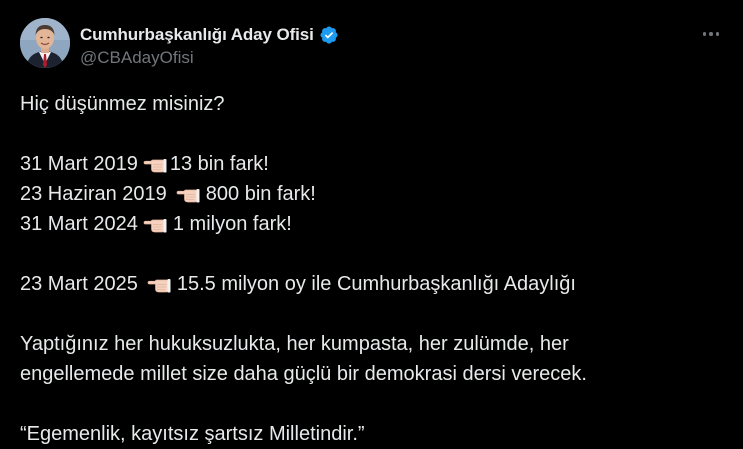 This screenshot has width=743, height=449. What do you see at coordinates (232, 224) in the screenshot?
I see `line-result: 1 milyon fark!` at bounding box center [232, 224].